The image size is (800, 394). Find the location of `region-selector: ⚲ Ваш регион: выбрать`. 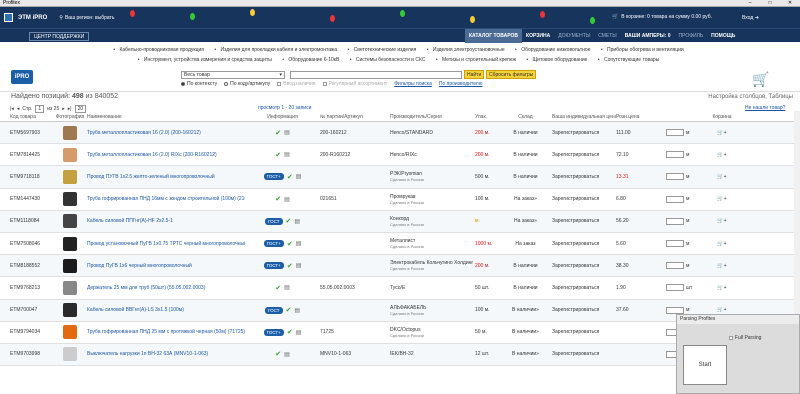

region-selector: ⚲ Ваш регион: выбрать is located at coordinates (86, 18).